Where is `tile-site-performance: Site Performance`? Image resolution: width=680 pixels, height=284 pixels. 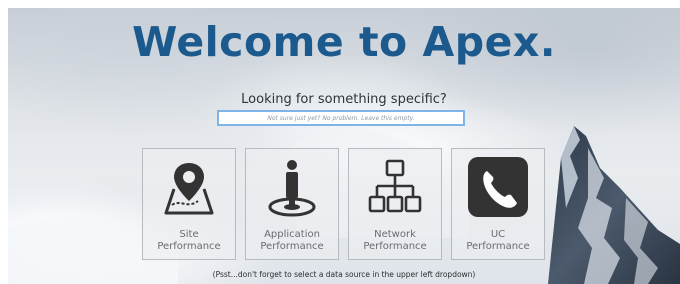
tile-site-performance: Site Performance is located at coordinates (189, 204).